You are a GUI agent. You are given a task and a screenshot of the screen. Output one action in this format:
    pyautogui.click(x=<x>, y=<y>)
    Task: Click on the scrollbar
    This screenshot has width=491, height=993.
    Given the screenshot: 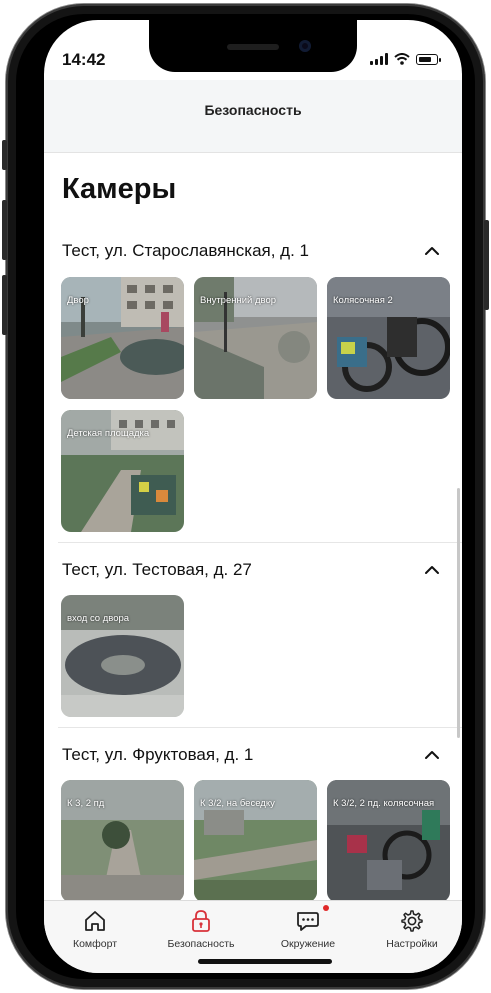 What is the action you would take?
    pyautogui.click(x=458, y=613)
    